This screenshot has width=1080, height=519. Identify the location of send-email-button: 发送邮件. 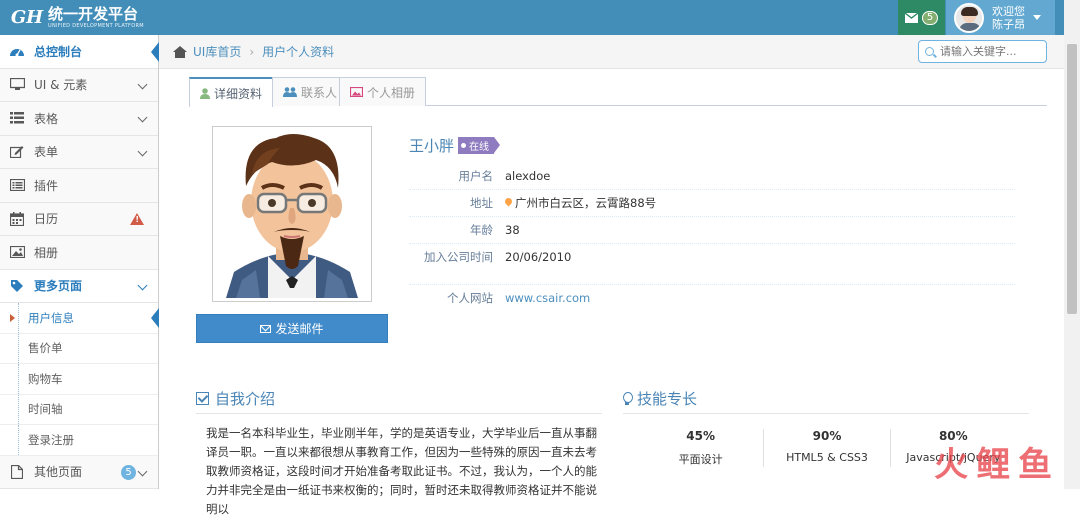
(292, 328).